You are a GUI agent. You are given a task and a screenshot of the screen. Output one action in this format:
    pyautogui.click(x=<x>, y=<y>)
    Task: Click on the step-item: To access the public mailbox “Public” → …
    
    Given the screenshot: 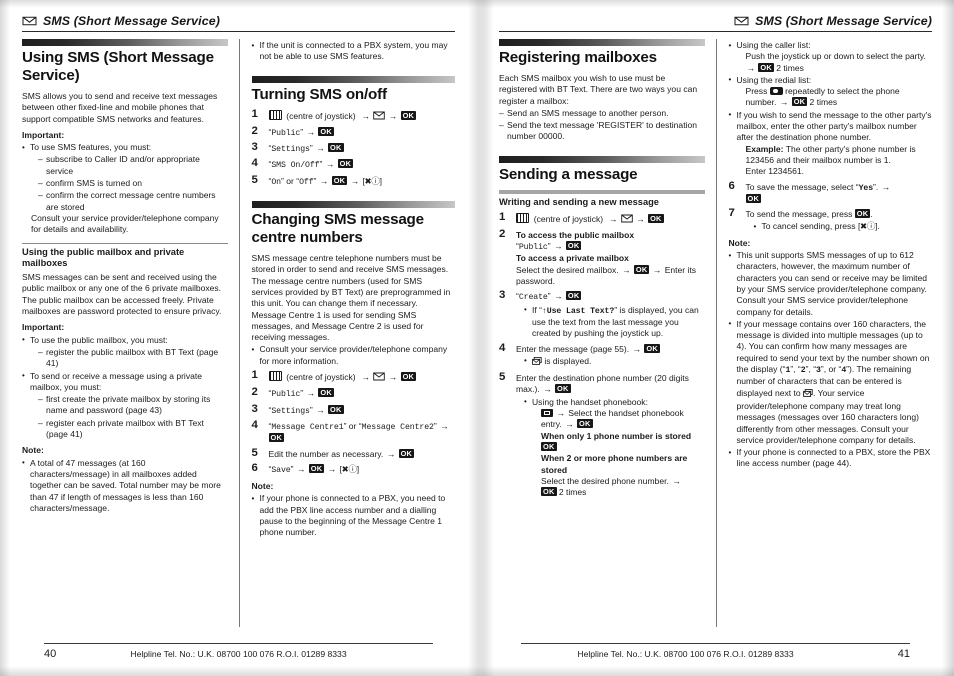 What is the action you would take?
    pyautogui.click(x=602, y=258)
    